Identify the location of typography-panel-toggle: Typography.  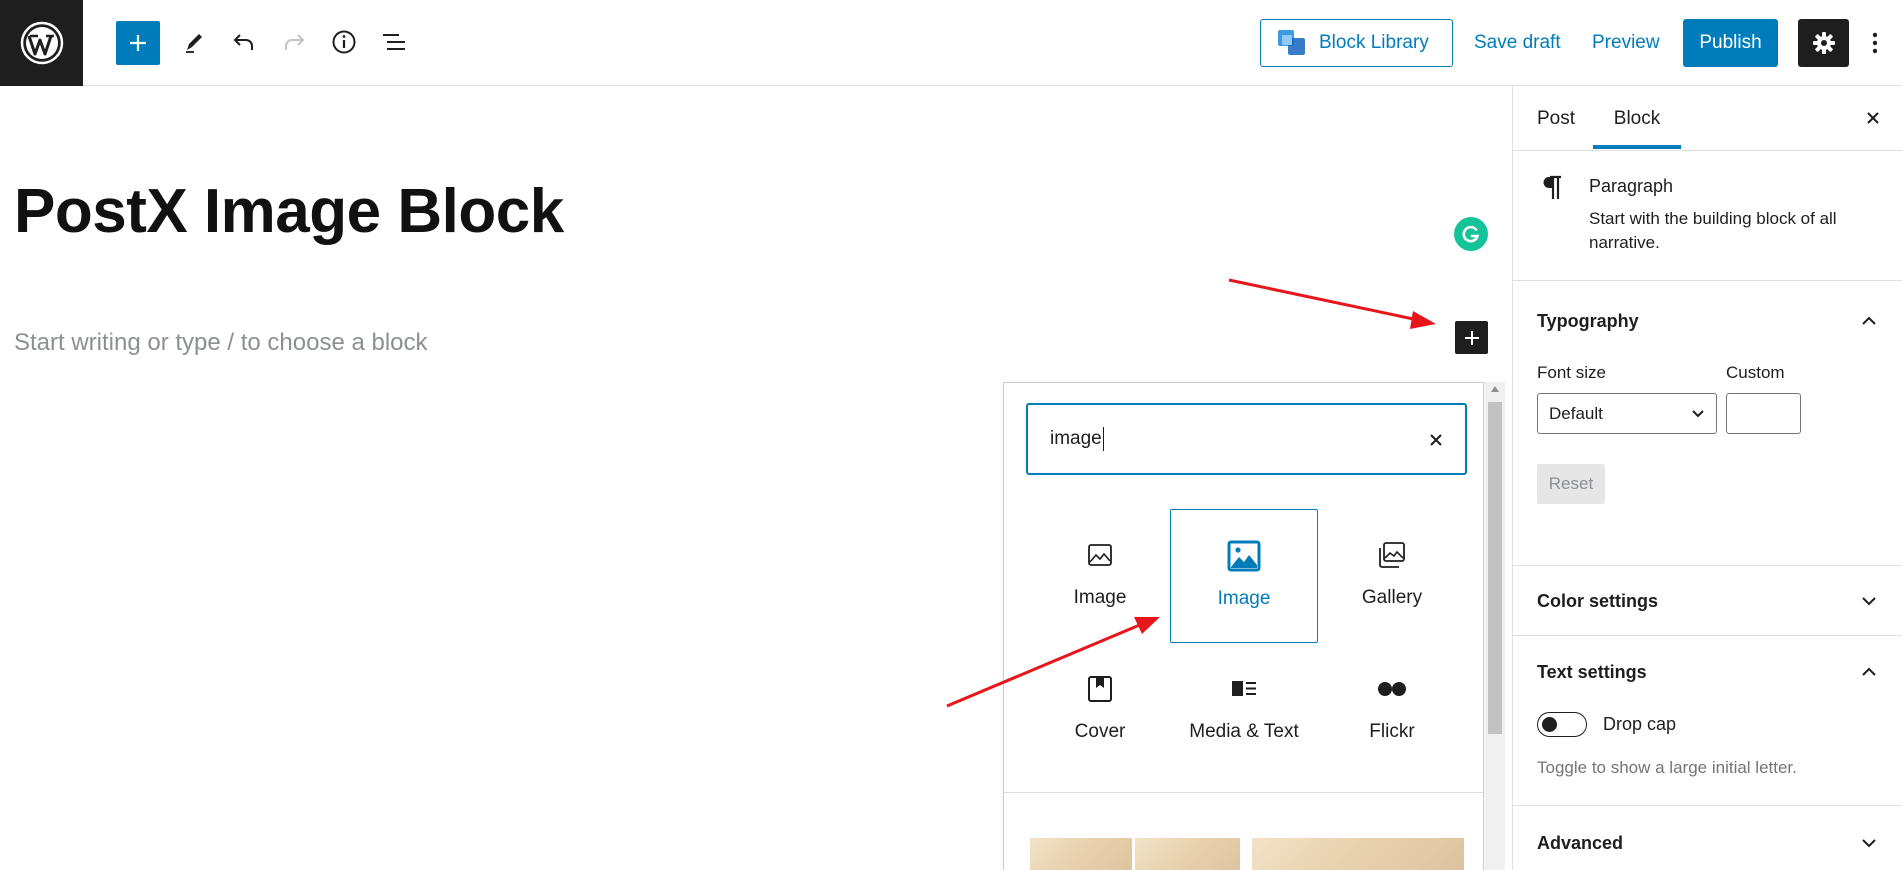
(1588, 321).